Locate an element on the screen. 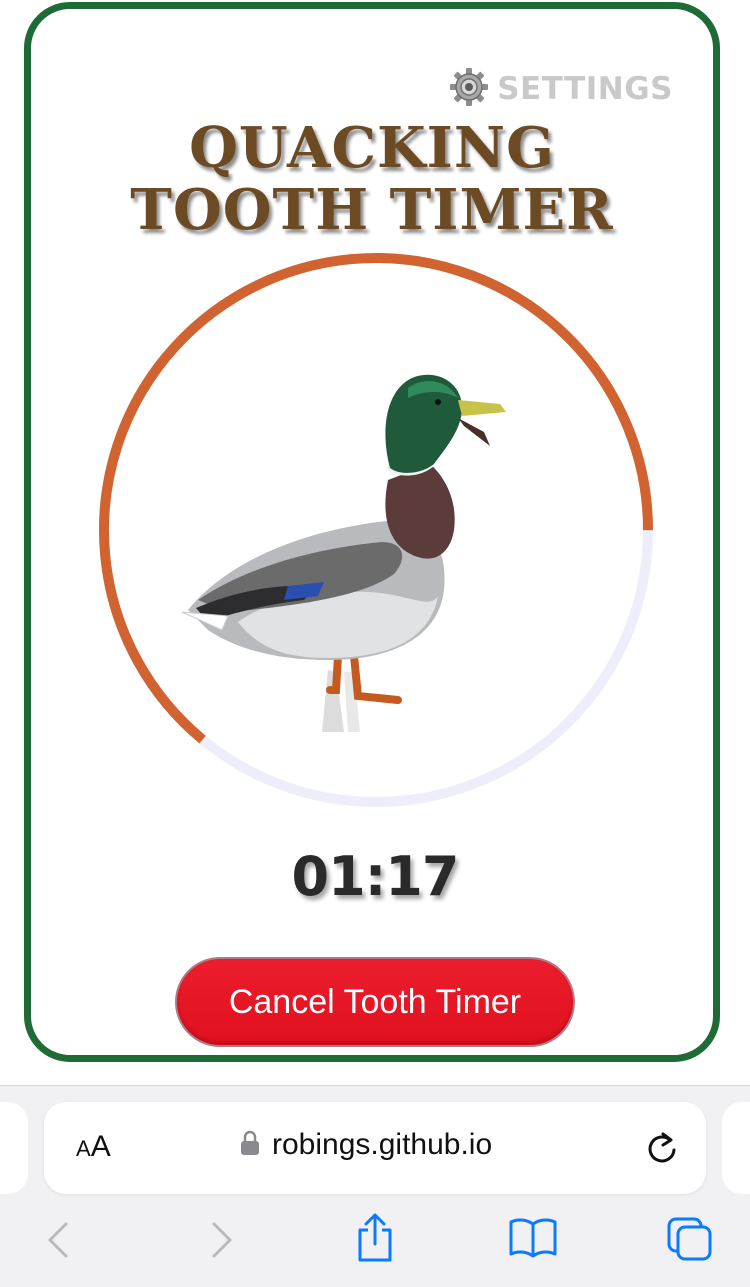 This screenshot has width=750, height=1287. text-size-small-a: A is located at coordinates (83, 1148).